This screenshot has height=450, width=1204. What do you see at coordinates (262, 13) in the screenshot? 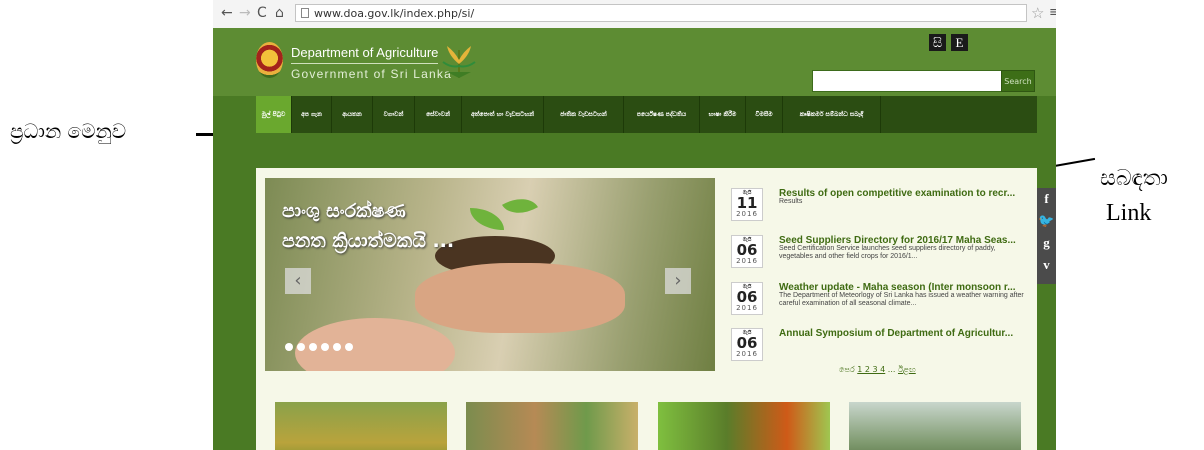
I see `reload-icon: C` at bounding box center [262, 13].